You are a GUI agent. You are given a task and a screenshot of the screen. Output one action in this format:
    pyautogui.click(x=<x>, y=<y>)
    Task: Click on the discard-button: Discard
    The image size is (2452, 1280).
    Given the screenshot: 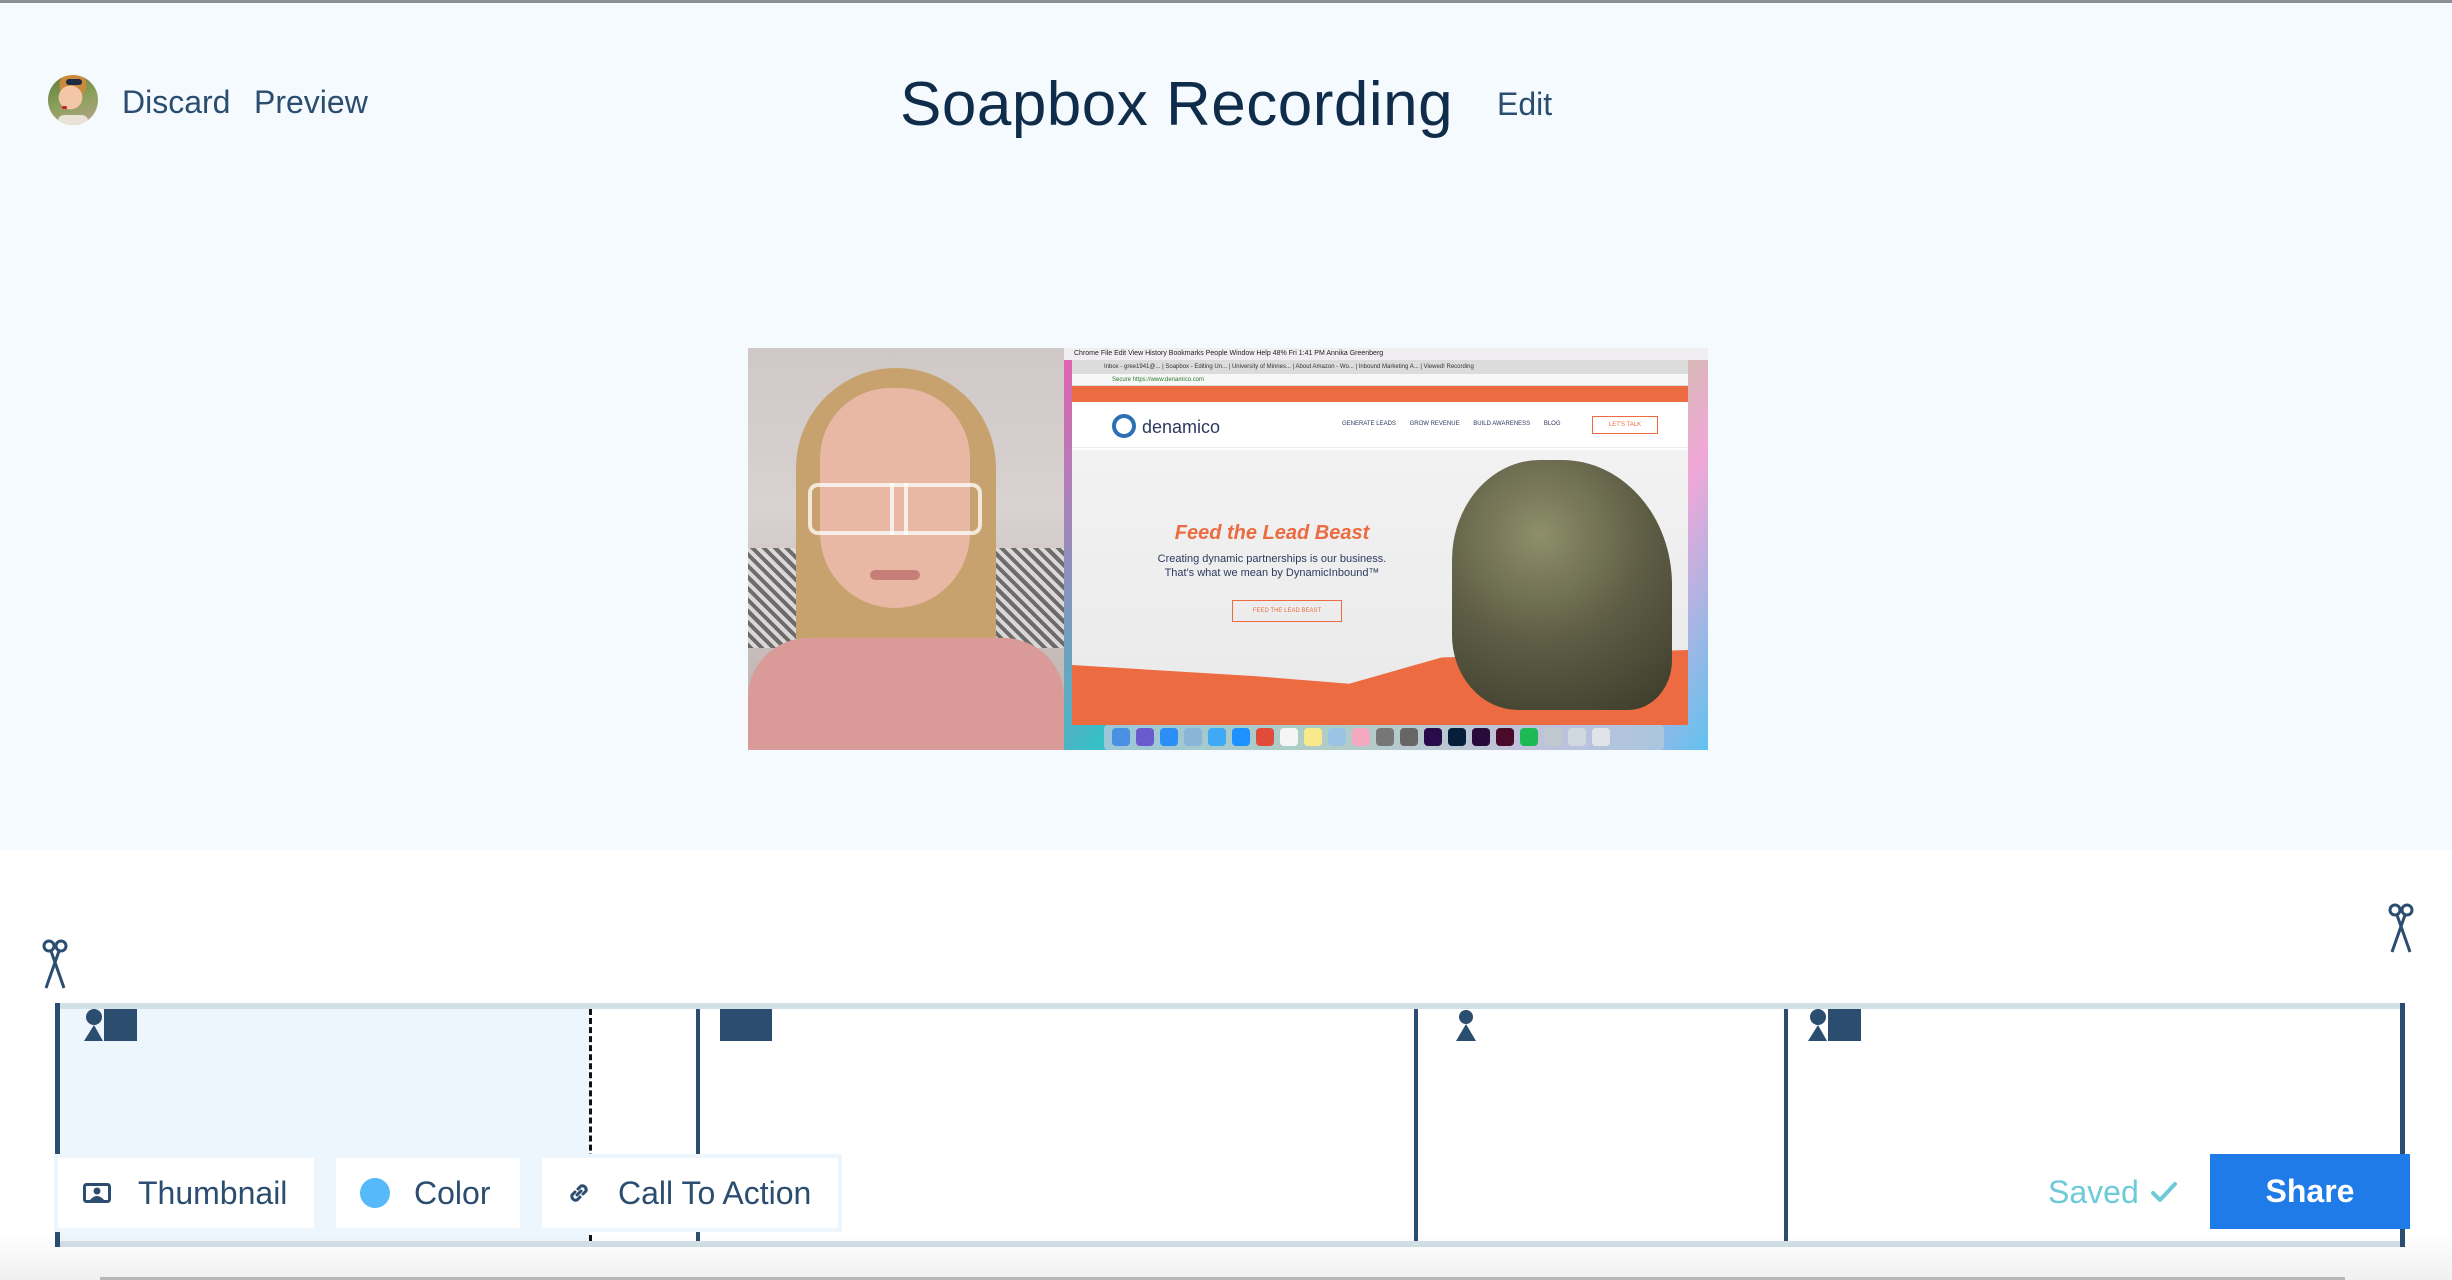 What is the action you would take?
    pyautogui.click(x=176, y=102)
    